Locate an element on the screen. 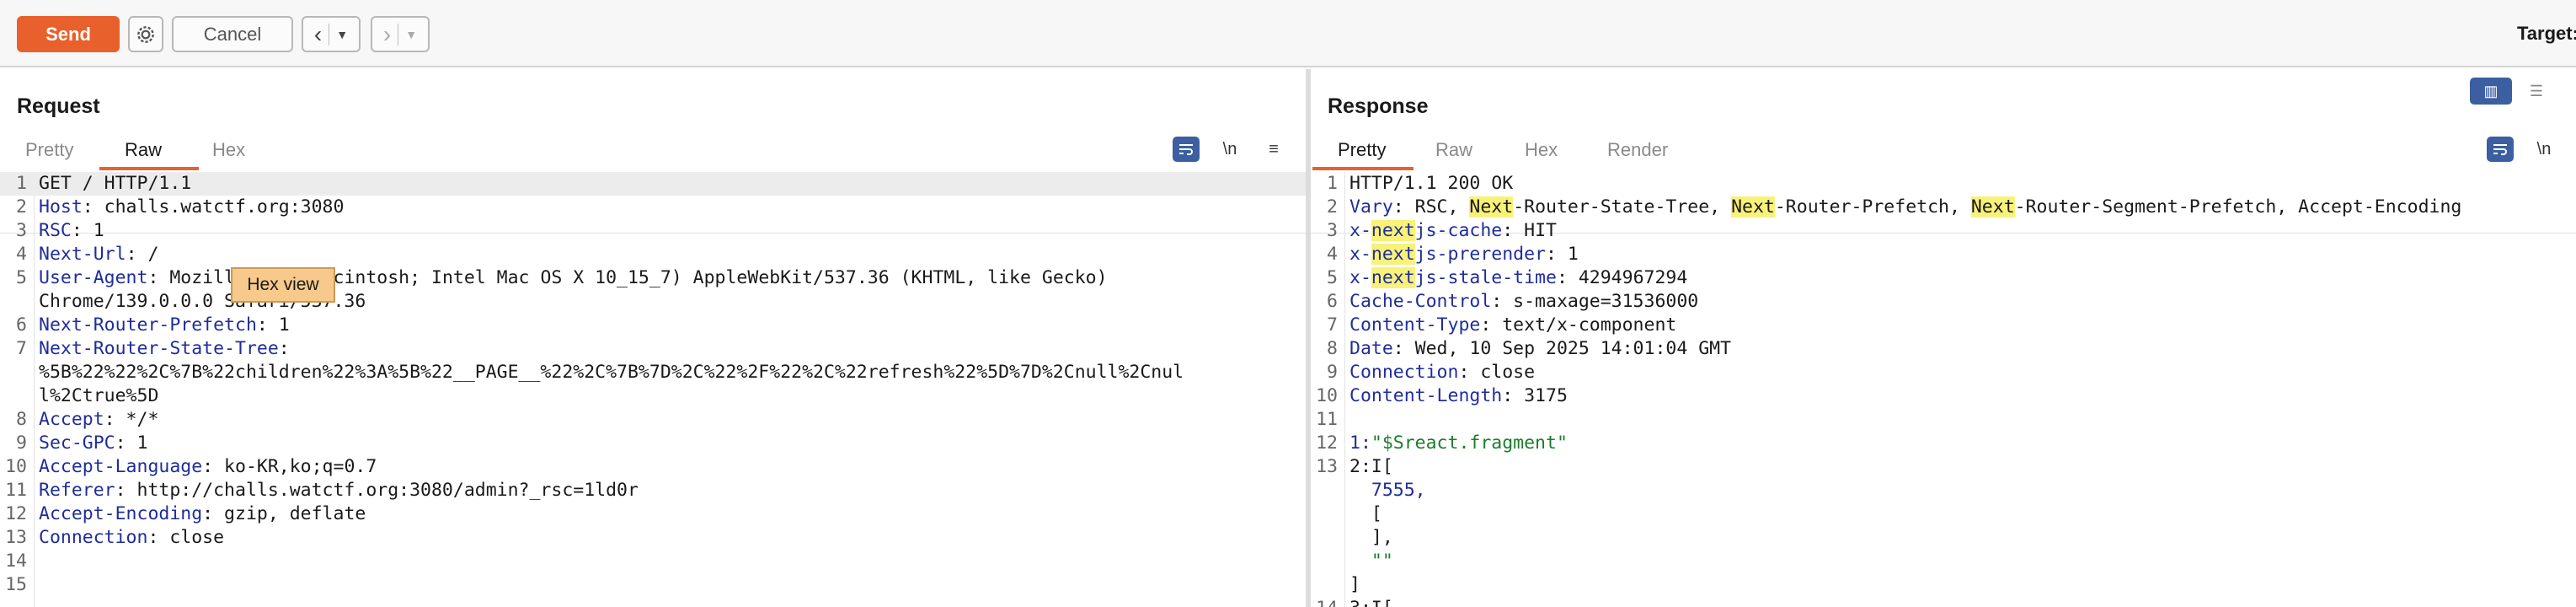 Image resolution: width=2576 pixels, height=607 pixels. request-title: Request is located at coordinates (58, 106).